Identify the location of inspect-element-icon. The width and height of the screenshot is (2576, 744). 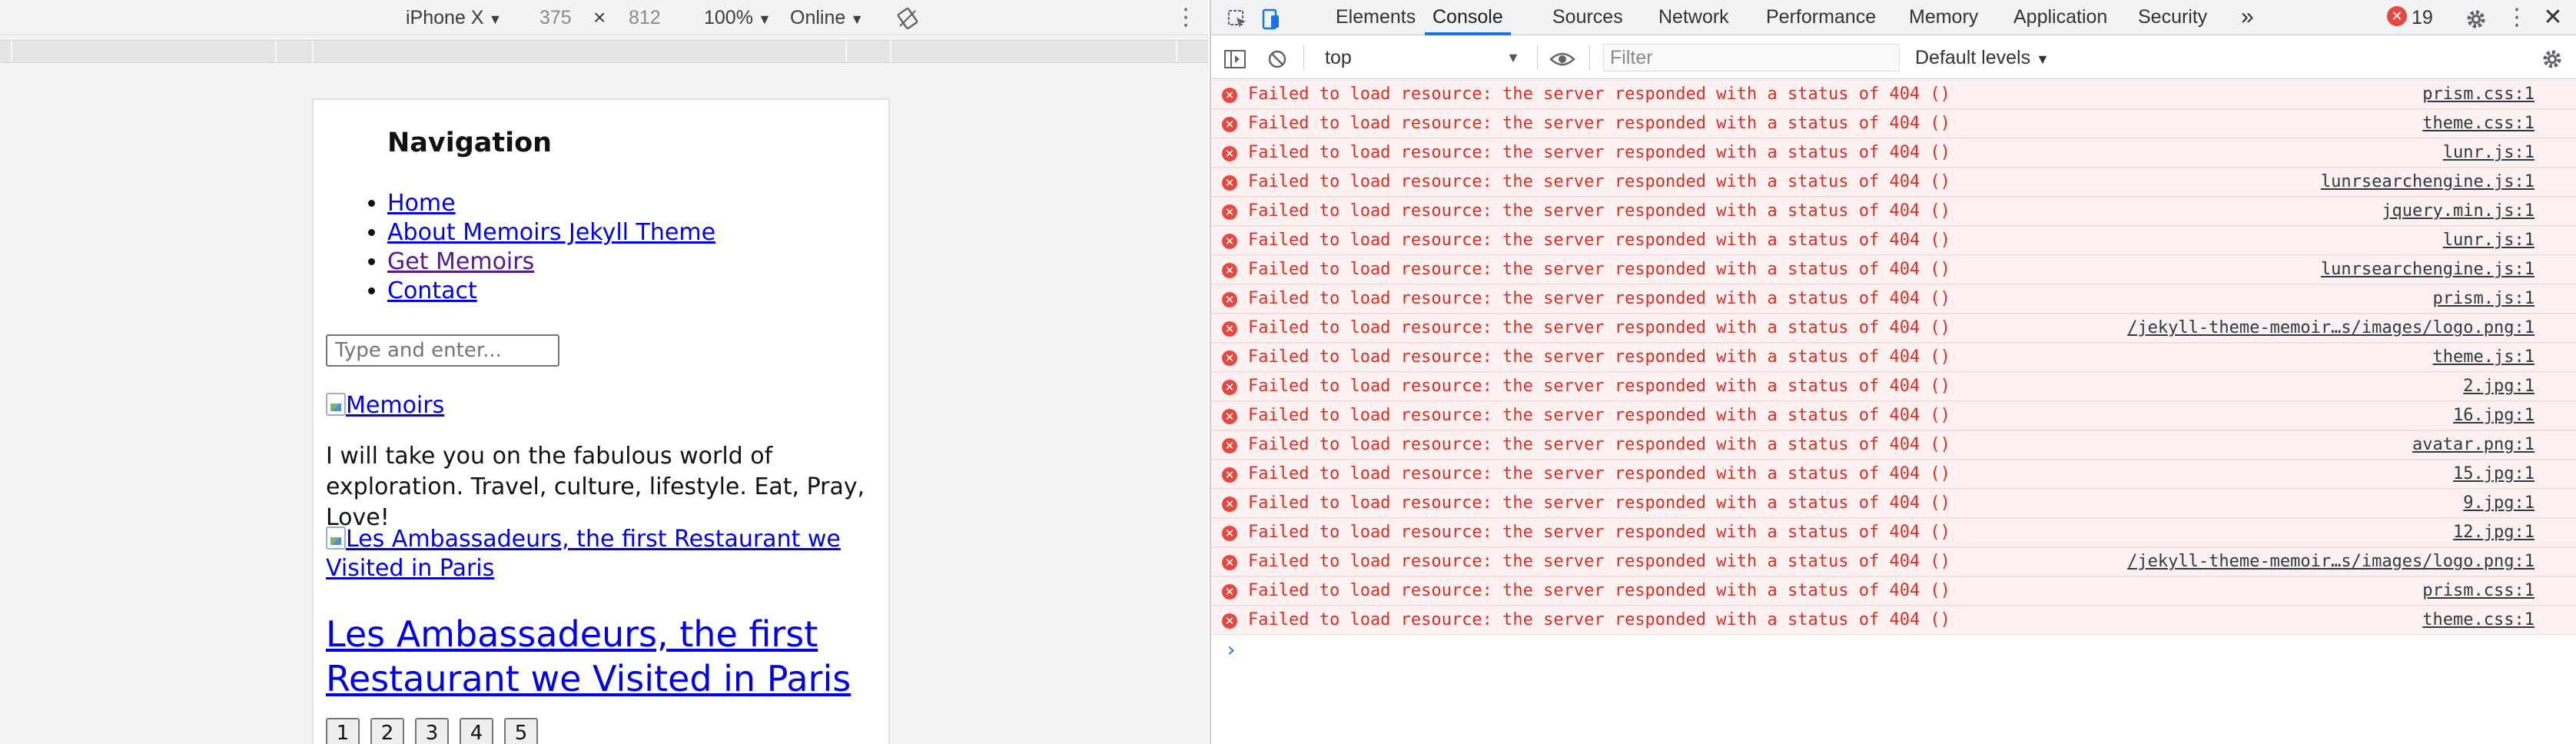
(1237, 17).